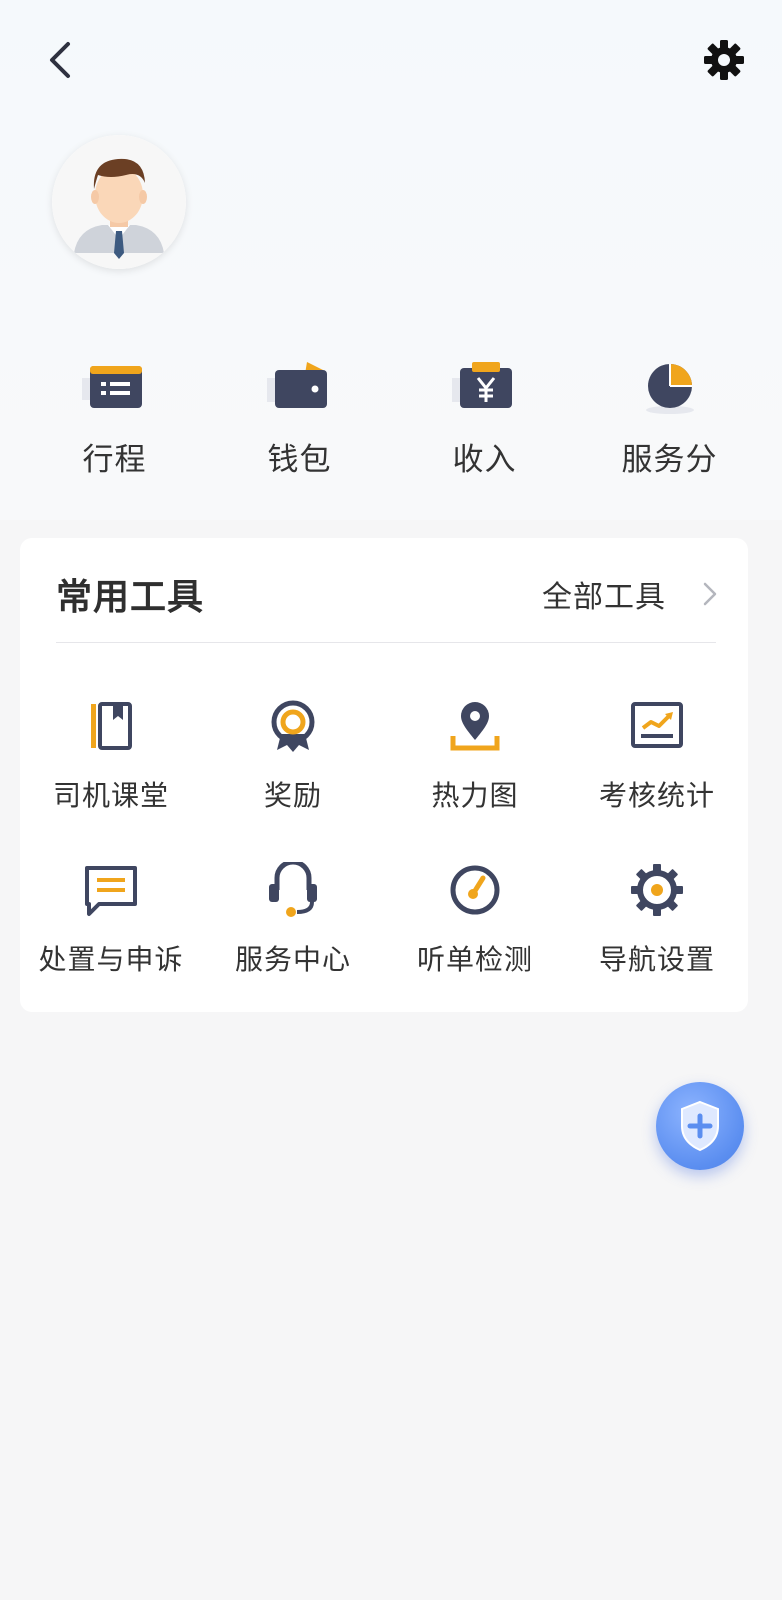 Image resolution: width=782 pixels, height=1600 pixels. I want to click on all-tools-label: 全部工具, so click(604, 597).